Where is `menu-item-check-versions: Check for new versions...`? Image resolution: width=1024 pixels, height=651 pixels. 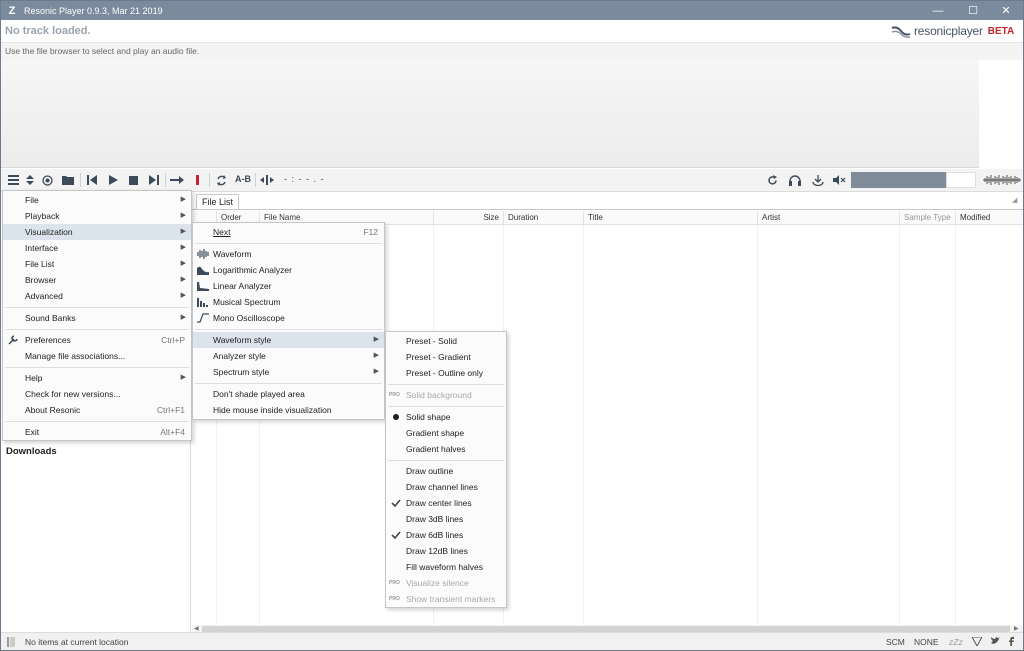 menu-item-check-versions: Check for new versions... is located at coordinates (97, 394).